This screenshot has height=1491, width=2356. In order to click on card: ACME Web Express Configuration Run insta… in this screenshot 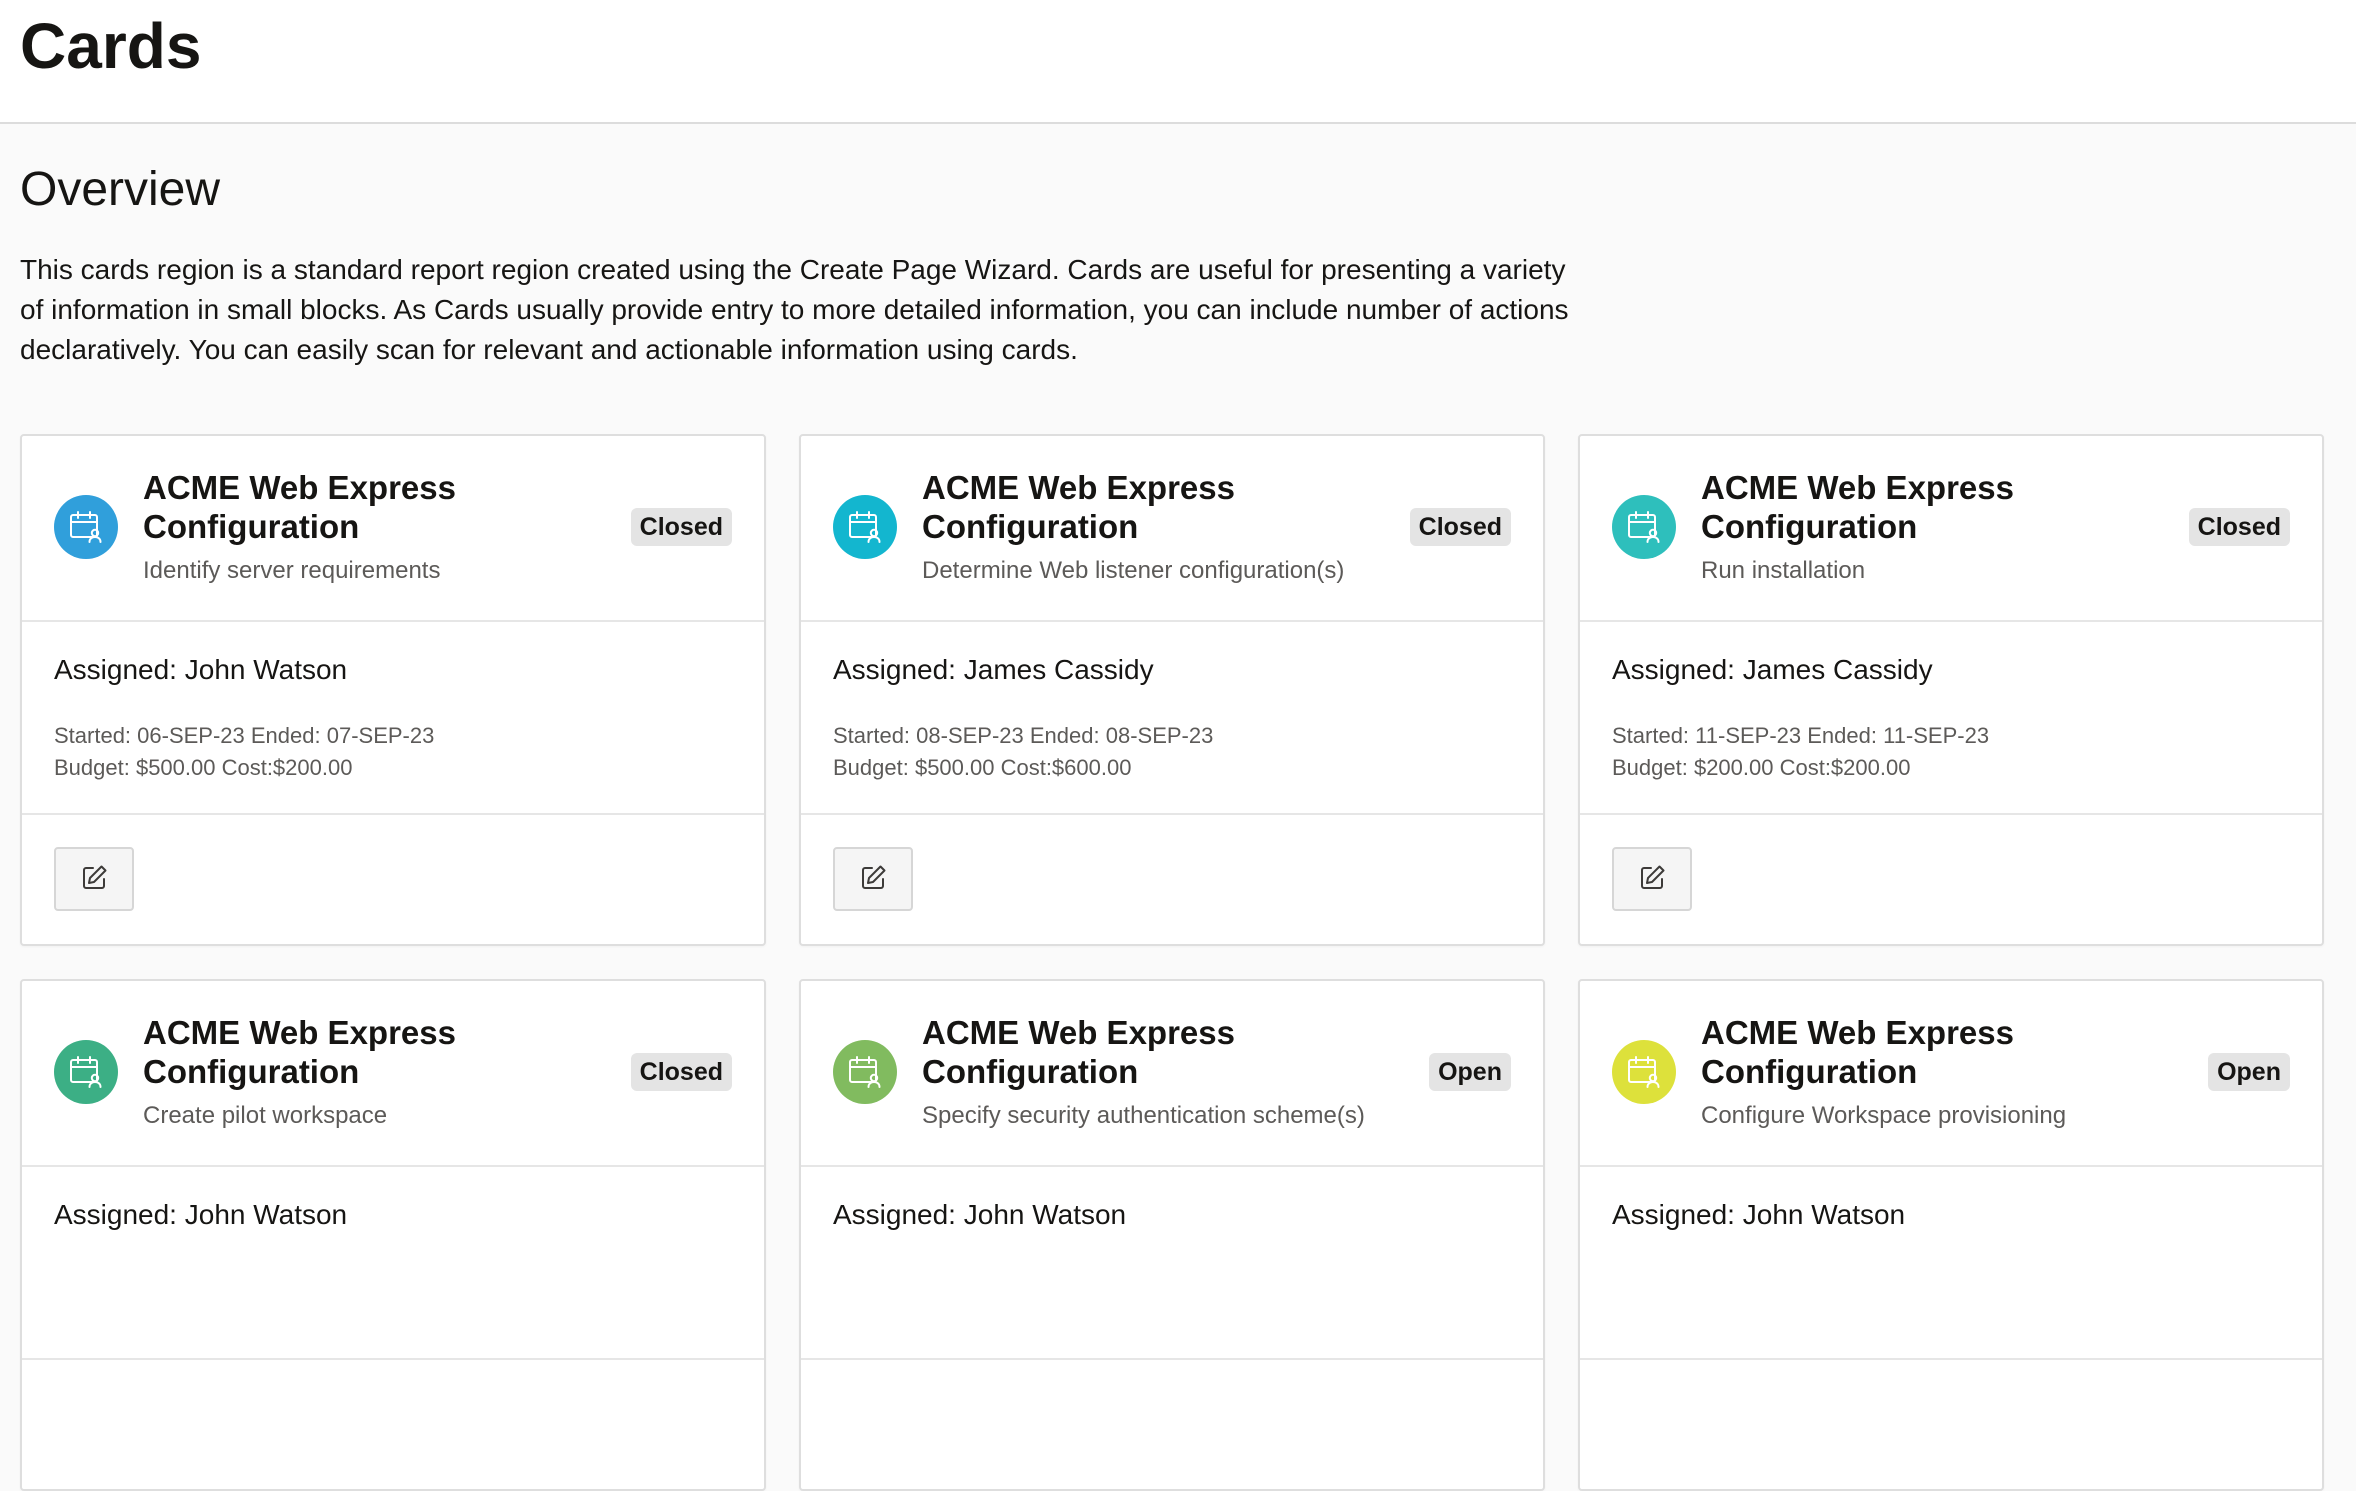, I will do `click(1951, 690)`.